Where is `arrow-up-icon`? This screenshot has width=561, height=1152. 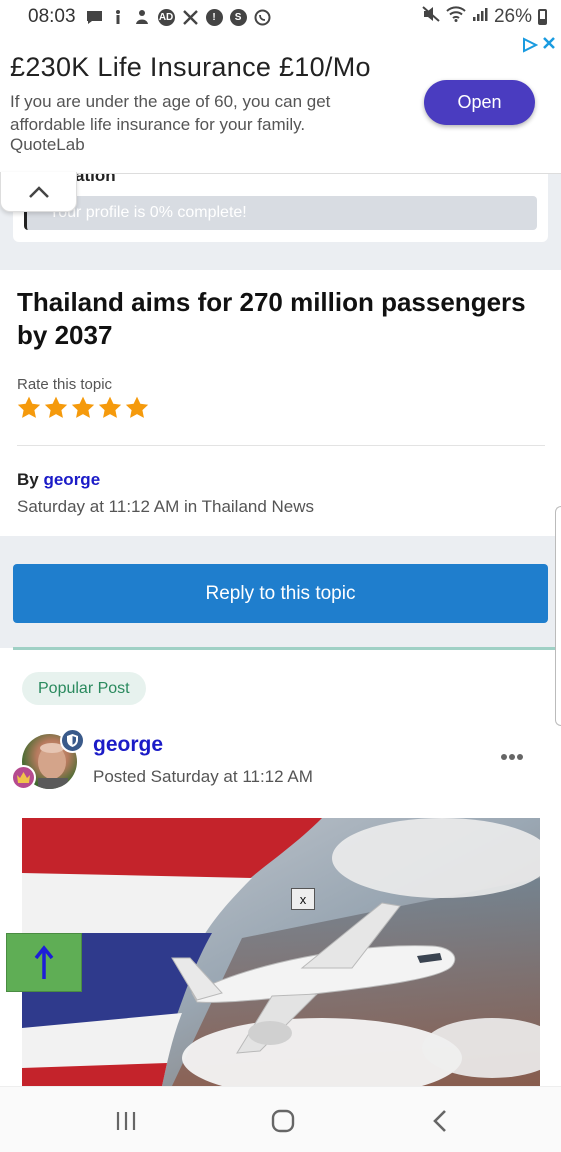 arrow-up-icon is located at coordinates (44, 961).